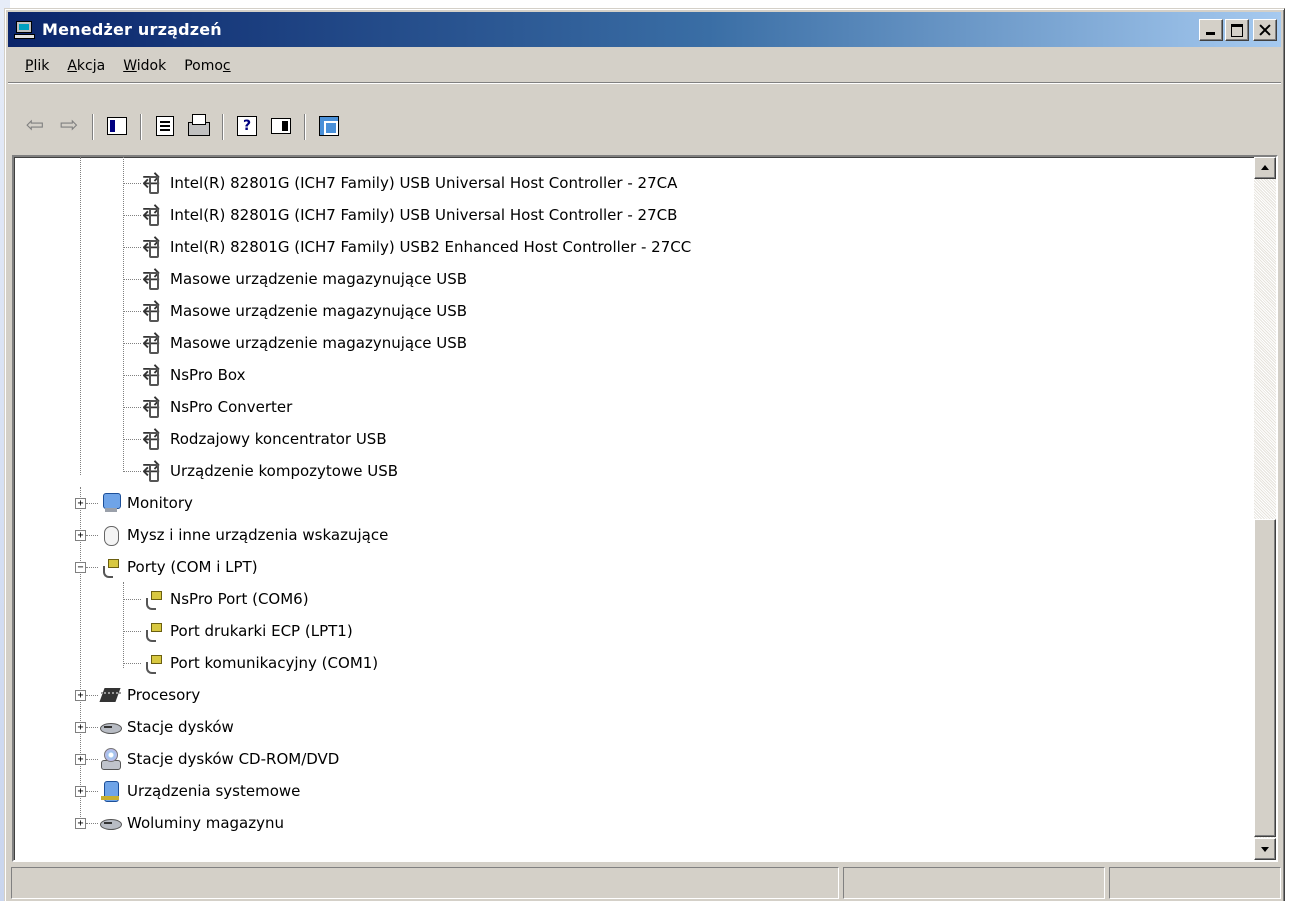 This screenshot has width=1289, height=902. I want to click on show-hide-console-tree-button, so click(117, 126).